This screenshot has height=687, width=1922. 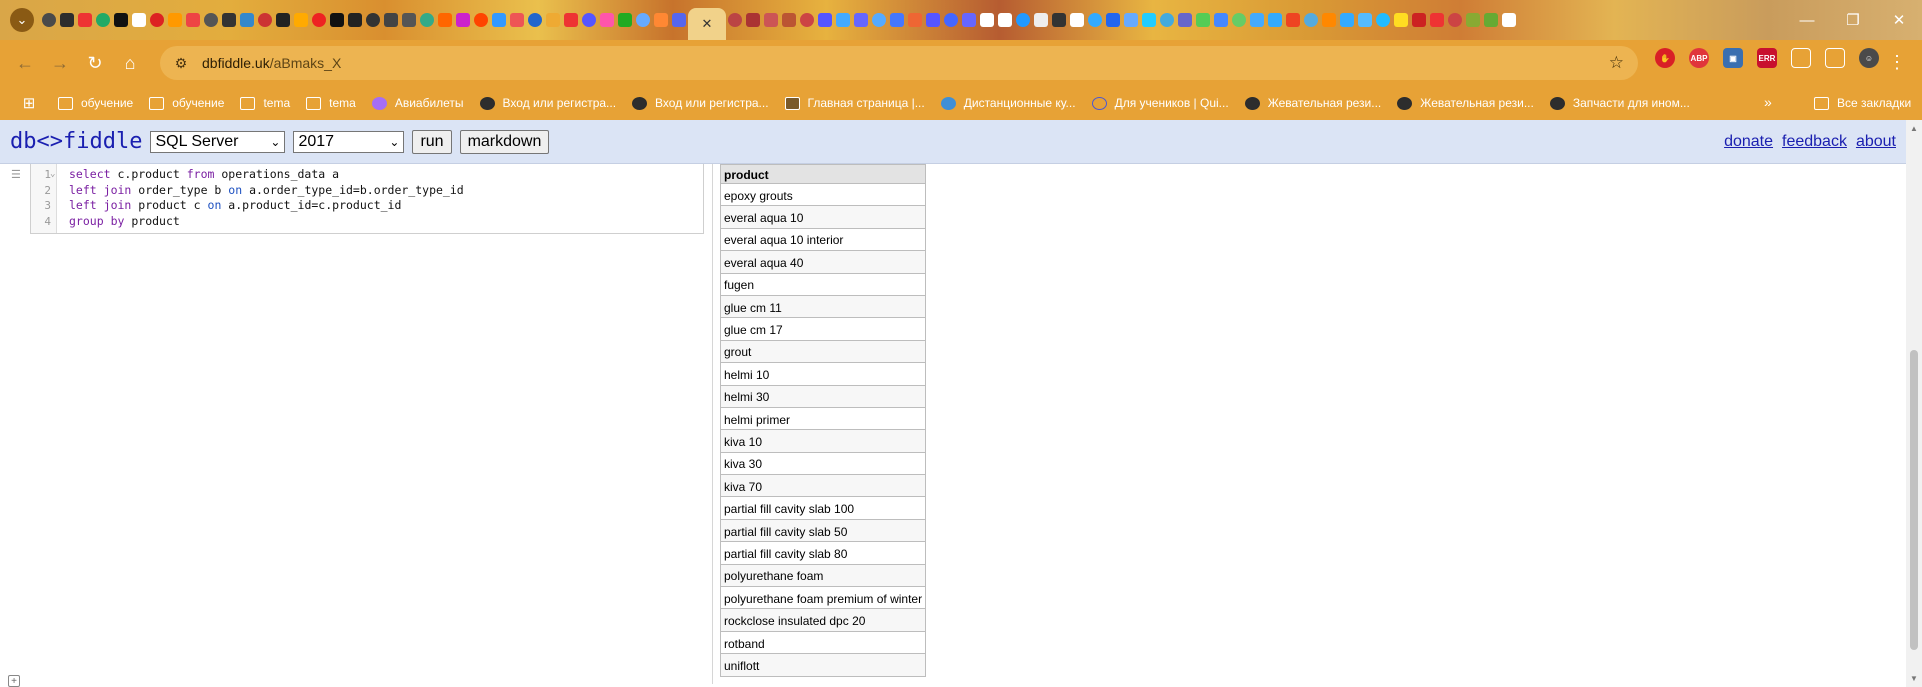 I want to click on puzzle-icon, so click(x=1801, y=58).